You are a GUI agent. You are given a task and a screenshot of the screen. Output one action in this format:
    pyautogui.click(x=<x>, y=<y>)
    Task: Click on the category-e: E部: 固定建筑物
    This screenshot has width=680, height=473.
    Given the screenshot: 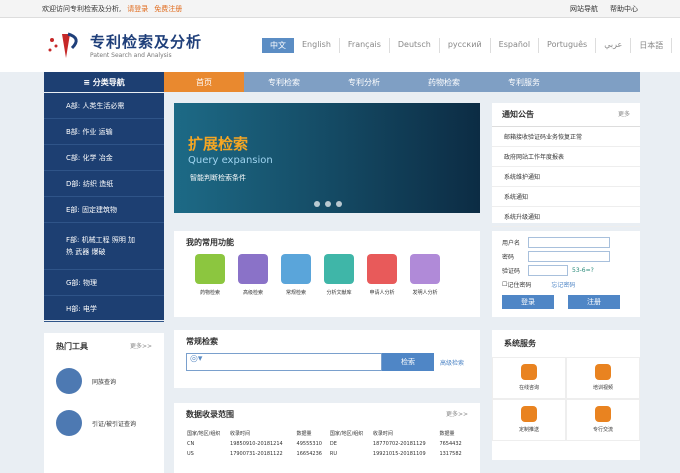 What is the action you would take?
    pyautogui.click(x=104, y=210)
    